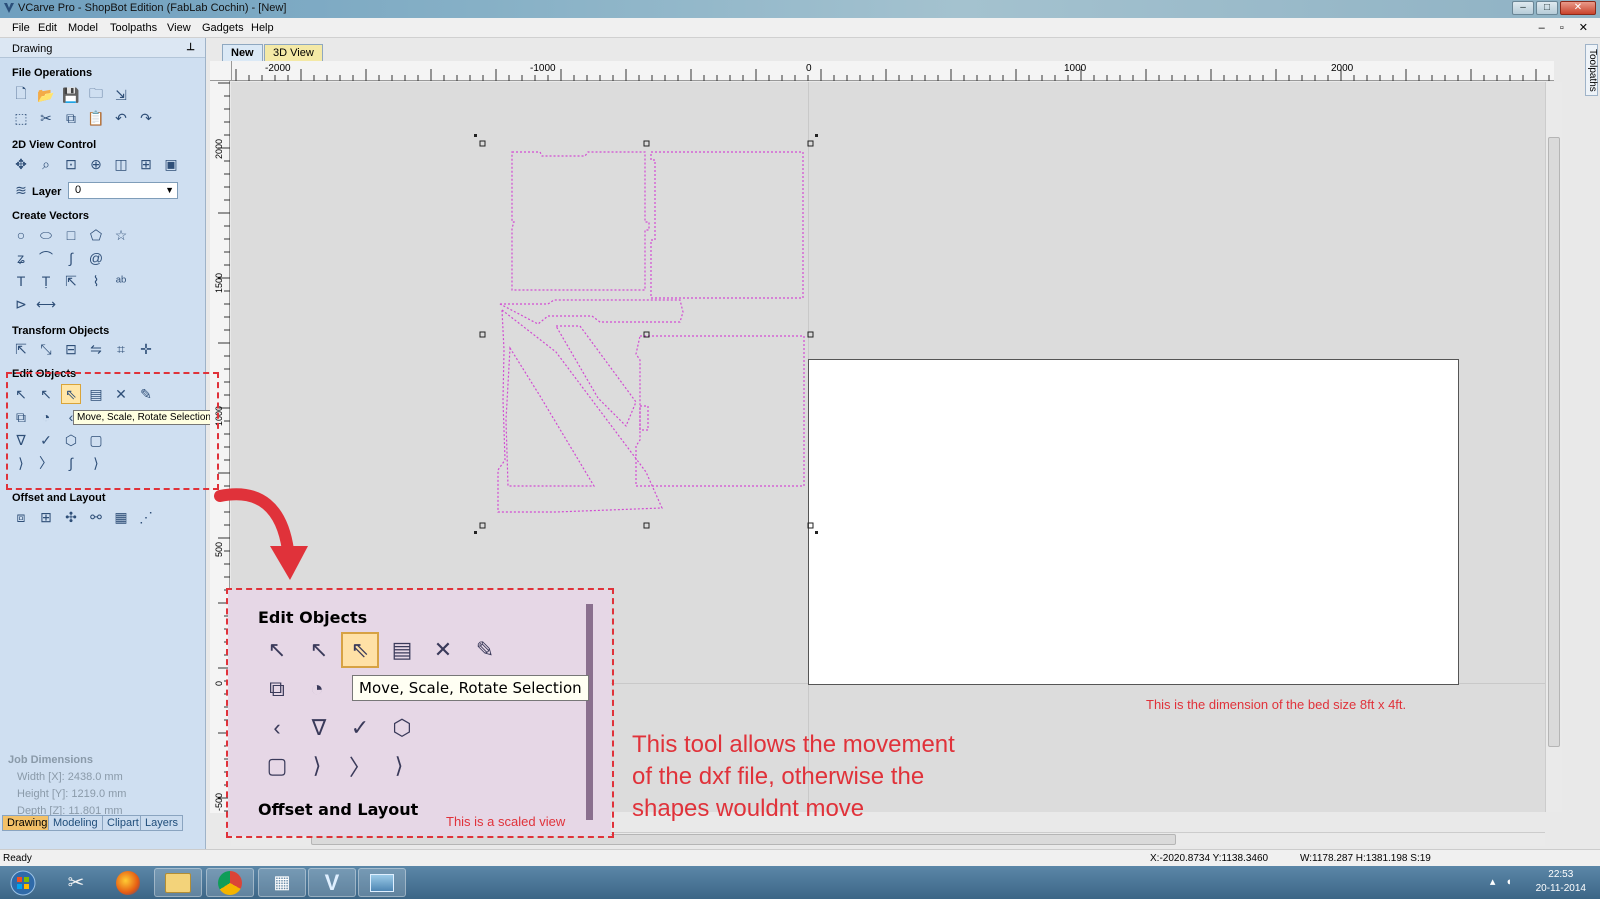 This screenshot has height=899, width=1600. Describe the element at coordinates (720, 411) in the screenshot. I see `vector-part-bottom-right` at that location.